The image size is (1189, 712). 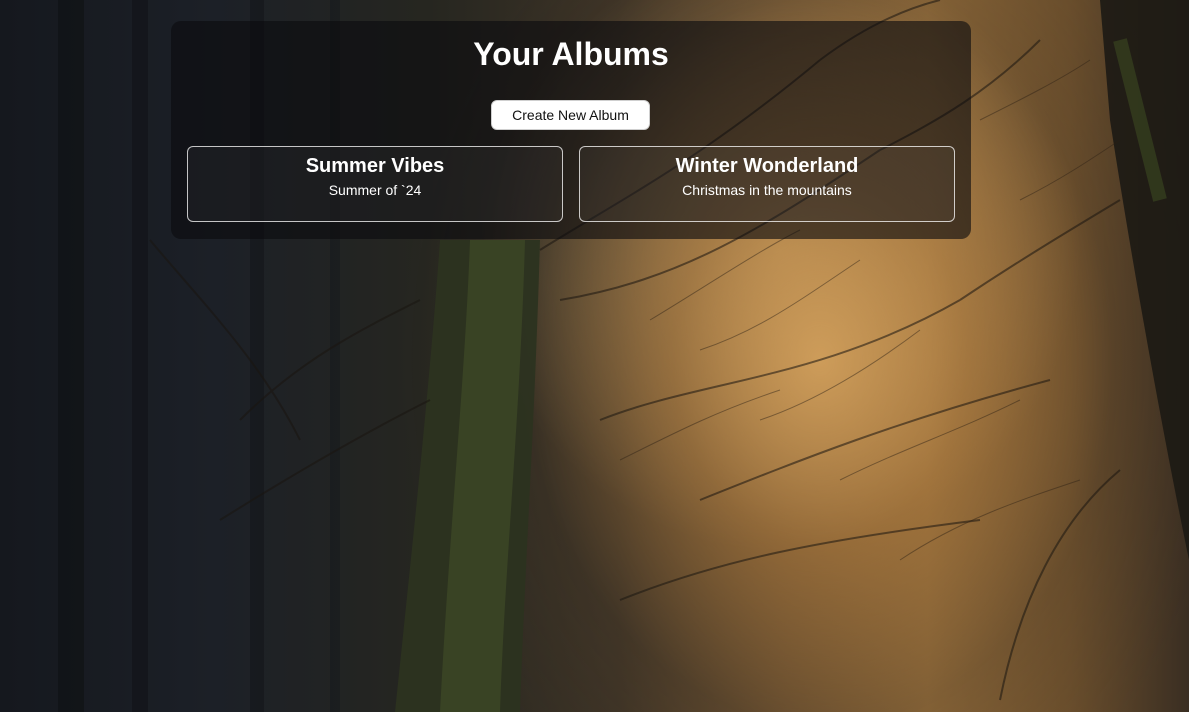 What do you see at coordinates (375, 166) in the screenshot?
I see `album-name: Summer Vibes` at bounding box center [375, 166].